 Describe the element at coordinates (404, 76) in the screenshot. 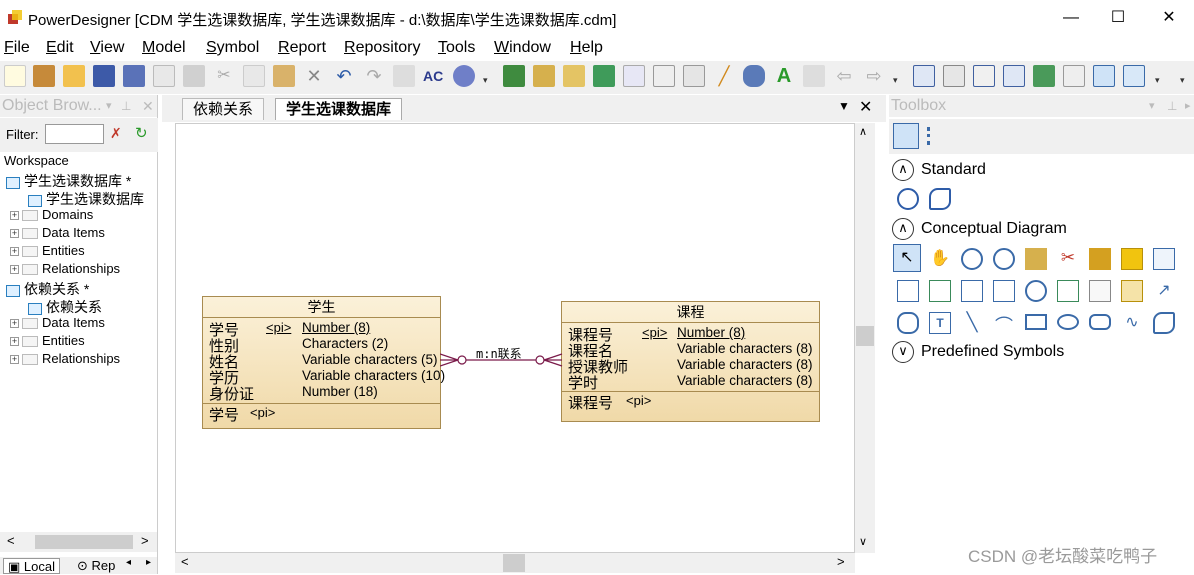

I see `properties-icon` at that location.